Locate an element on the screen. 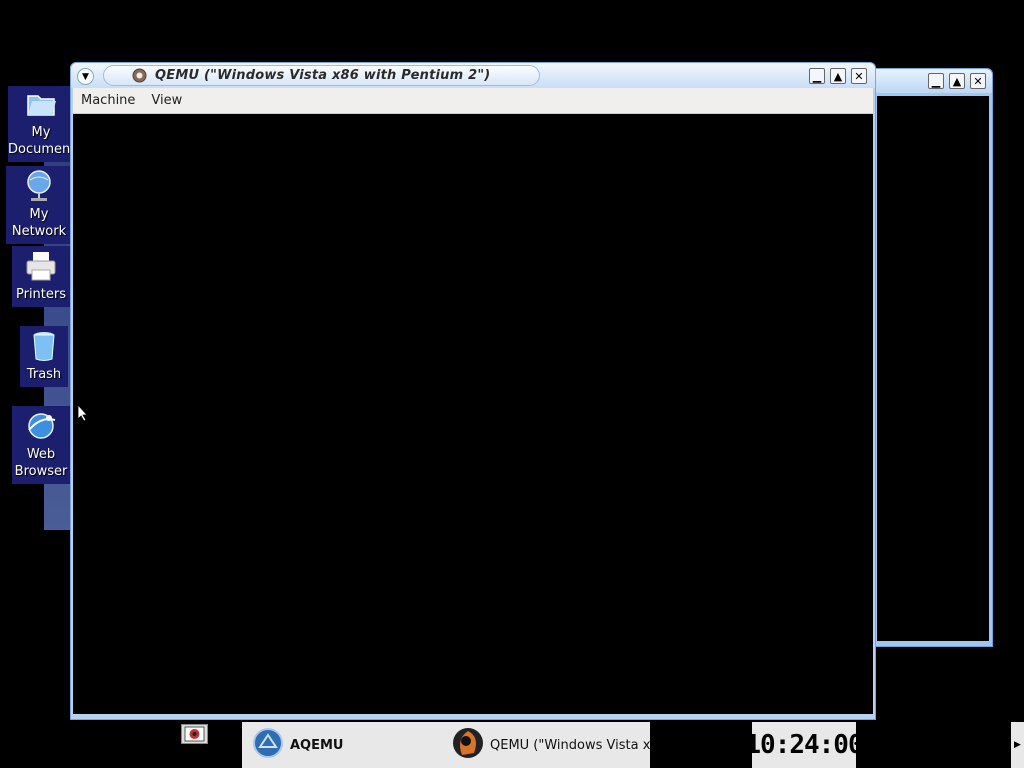  minimize-button: ▁ is located at coordinates (817, 76).